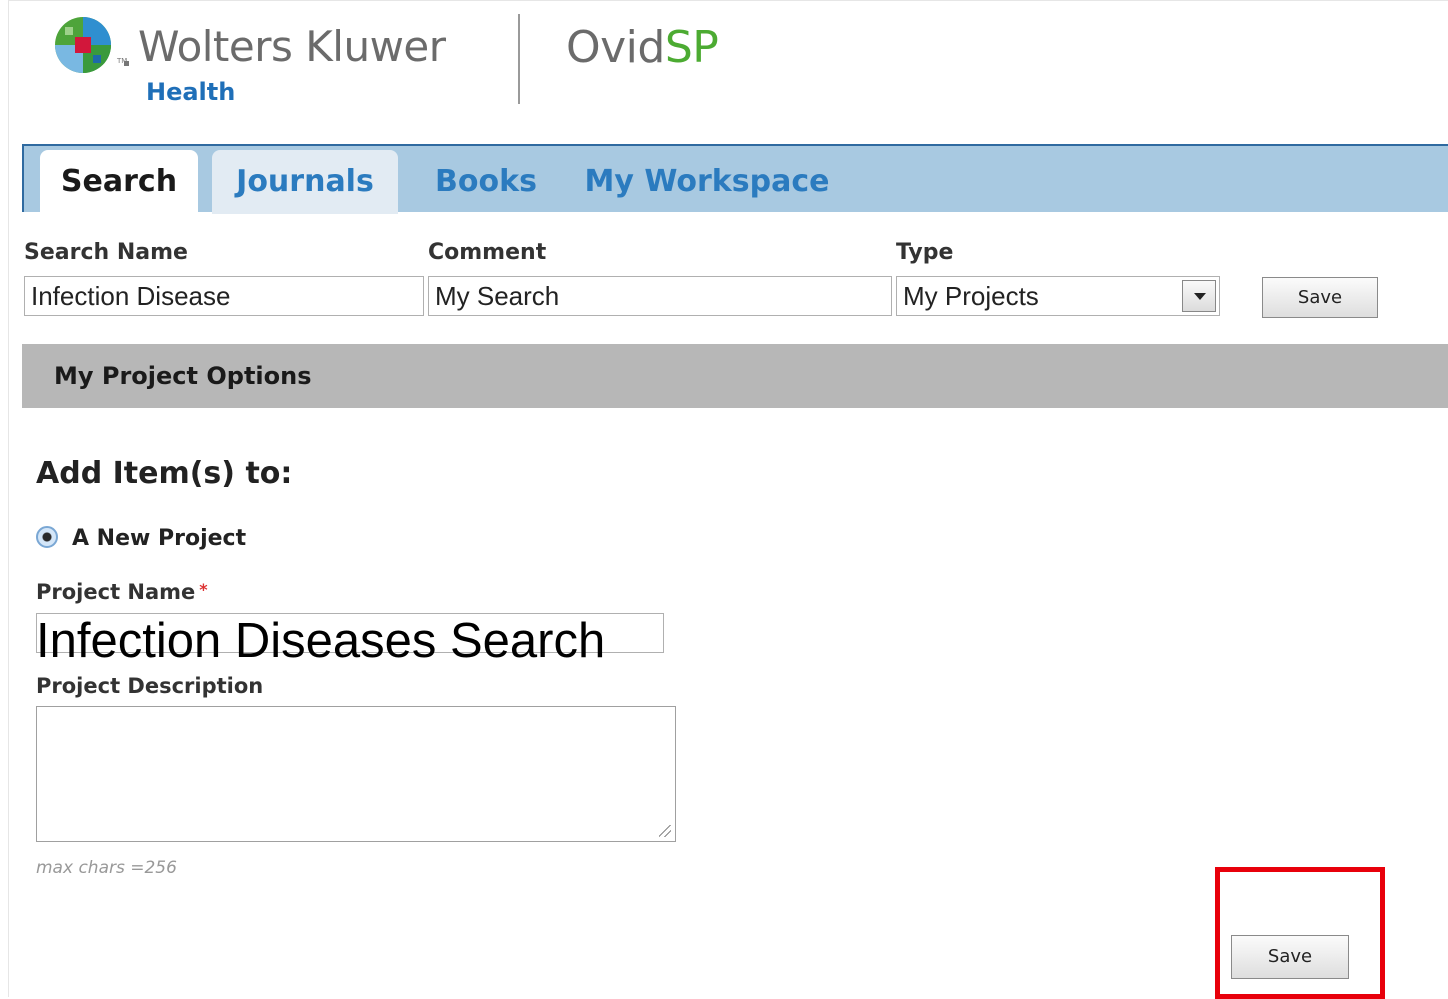 The image size is (1448, 999). I want to click on product-name-part1: Ovid, so click(615, 47).